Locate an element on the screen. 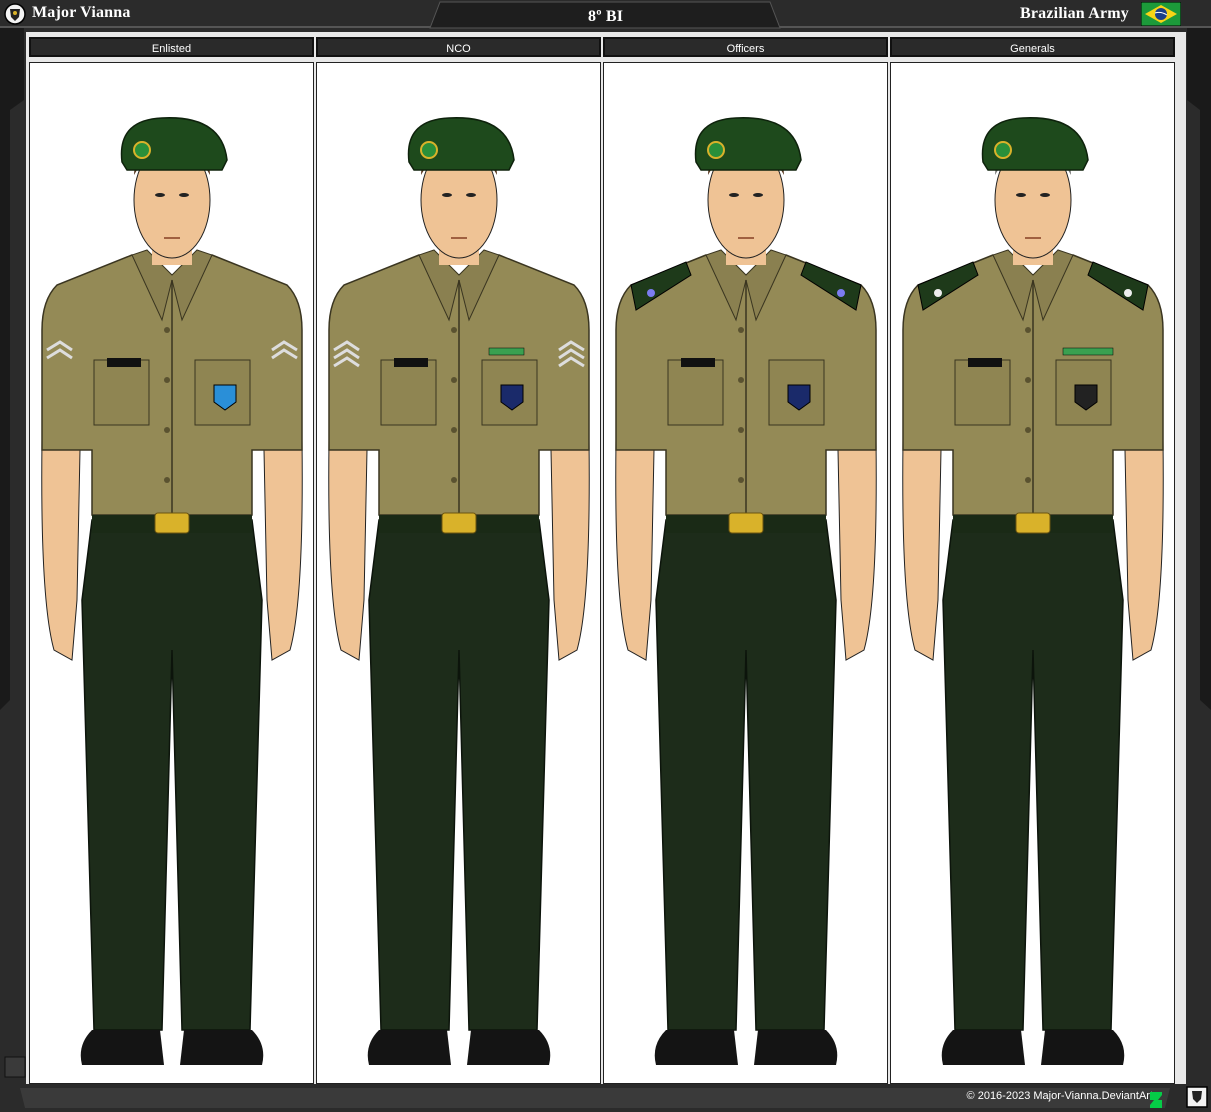 This screenshot has height=1112, width=1211. army-crest-icon-footer is located at coordinates (1197, 1097).